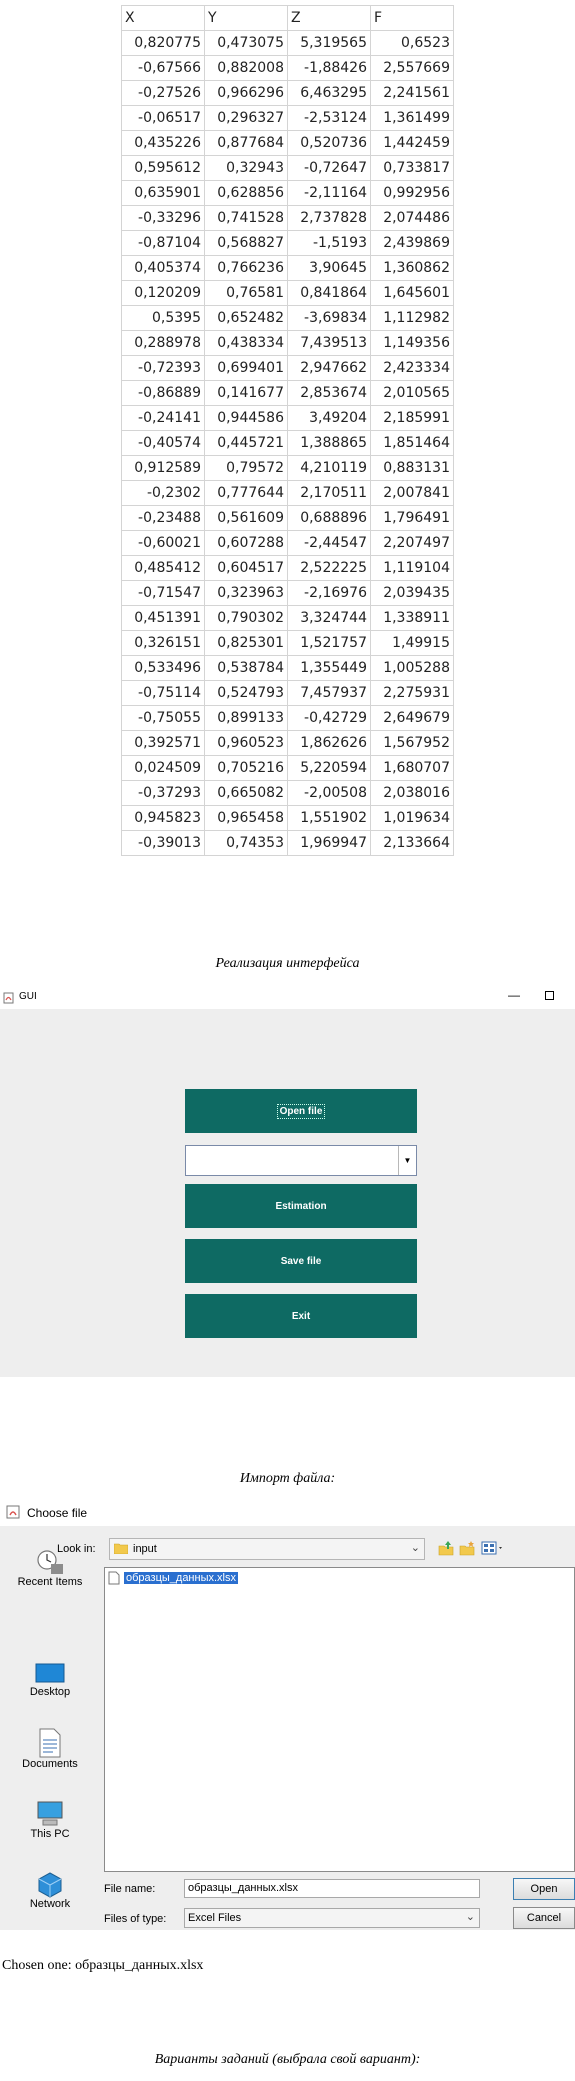 The image size is (575, 2081). What do you see at coordinates (412, 318) in the screenshot?
I see `table-cell: 1,112982` at bounding box center [412, 318].